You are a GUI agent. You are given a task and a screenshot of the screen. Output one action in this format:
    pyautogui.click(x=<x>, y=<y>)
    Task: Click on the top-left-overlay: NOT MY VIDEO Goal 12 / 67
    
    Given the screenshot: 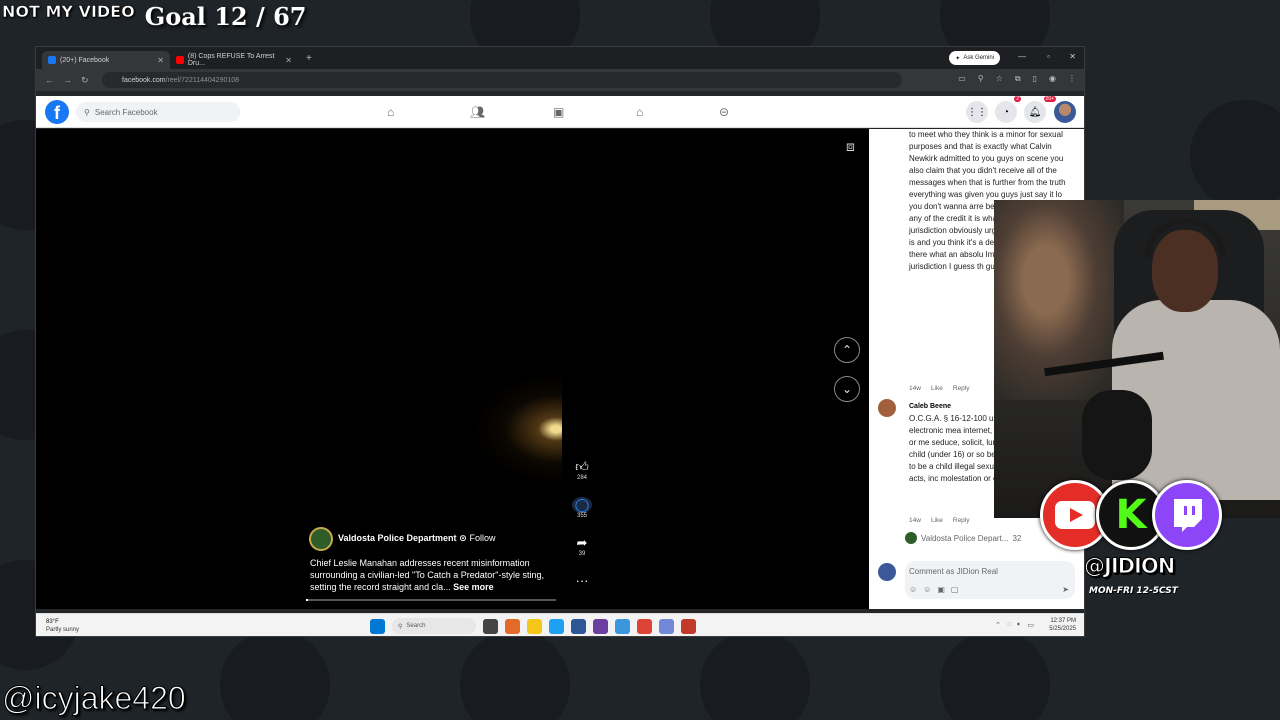 What is the action you would take?
    pyautogui.click(x=153, y=15)
    